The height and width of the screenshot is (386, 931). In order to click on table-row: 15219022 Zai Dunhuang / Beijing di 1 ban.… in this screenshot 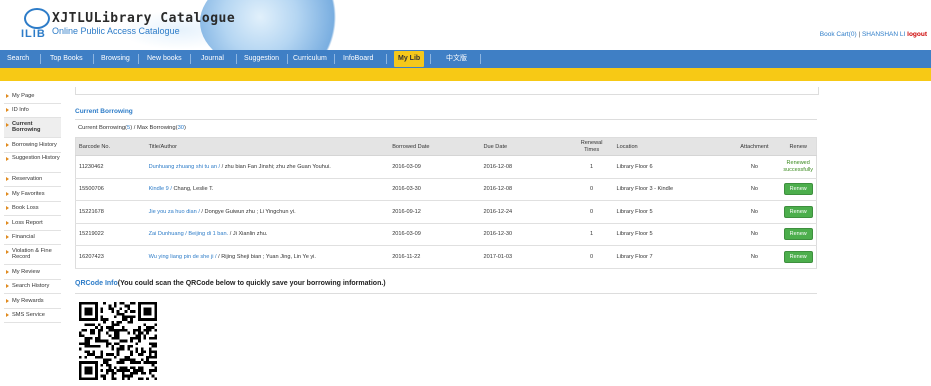, I will do `click(446, 234)`.